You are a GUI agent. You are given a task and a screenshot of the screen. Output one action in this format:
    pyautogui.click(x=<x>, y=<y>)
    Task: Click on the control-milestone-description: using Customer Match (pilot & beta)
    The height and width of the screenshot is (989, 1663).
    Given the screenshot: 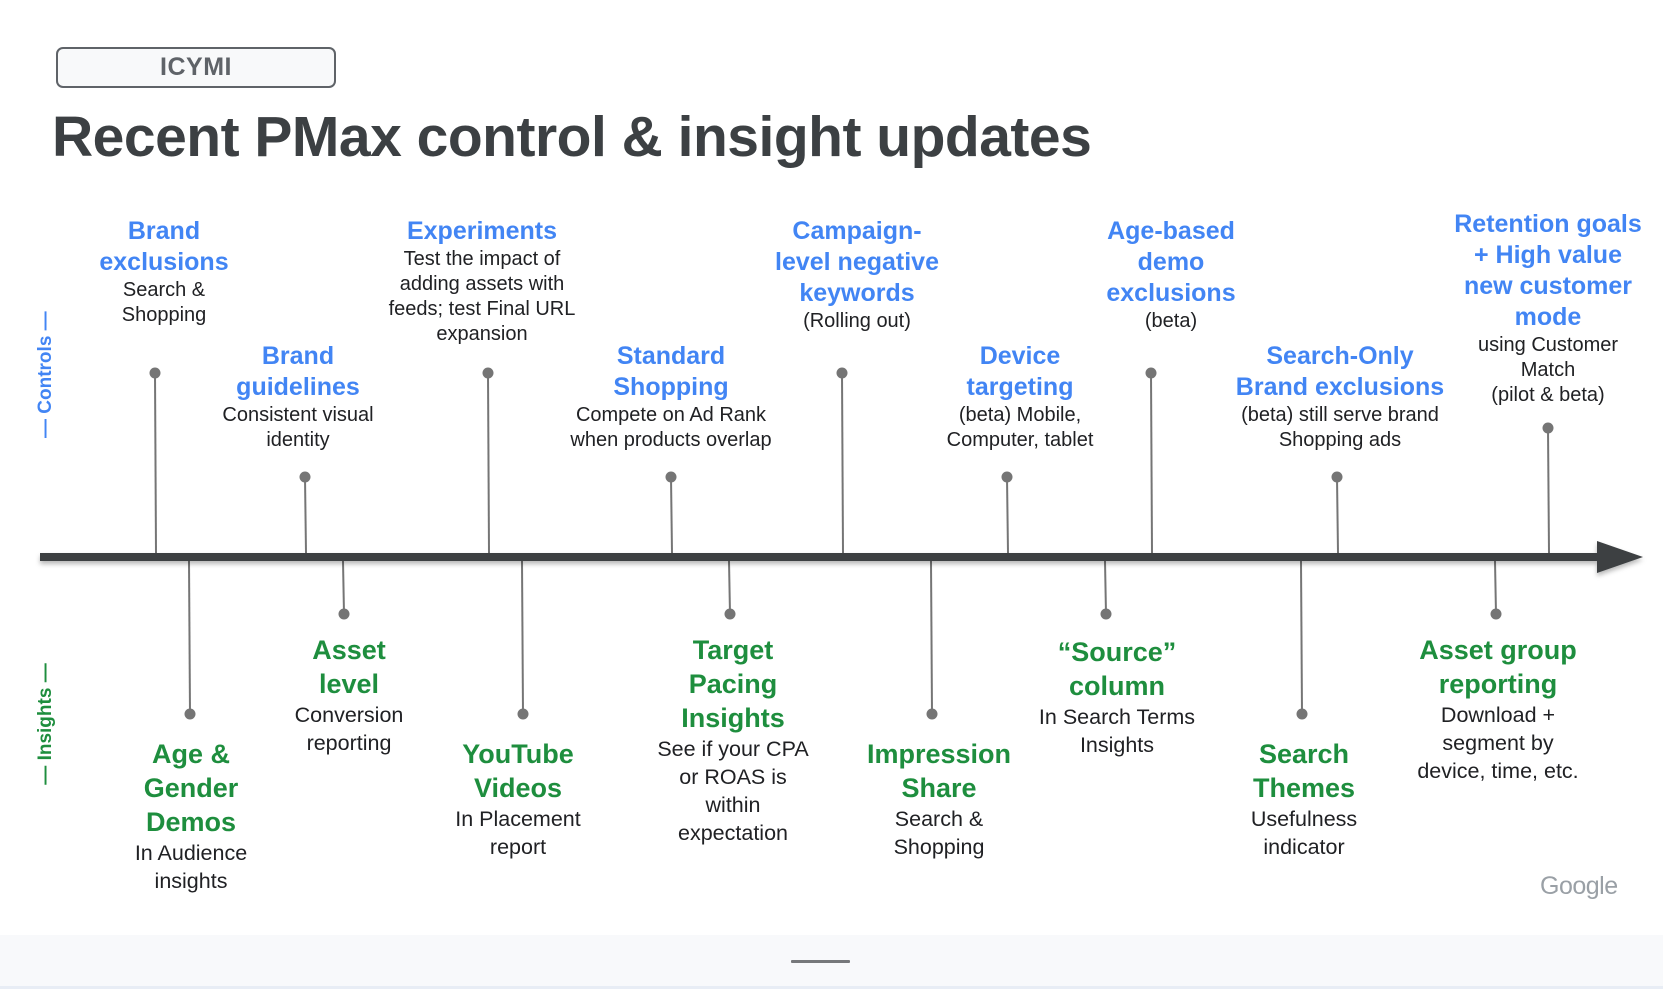 What is the action you would take?
    pyautogui.click(x=1540, y=370)
    